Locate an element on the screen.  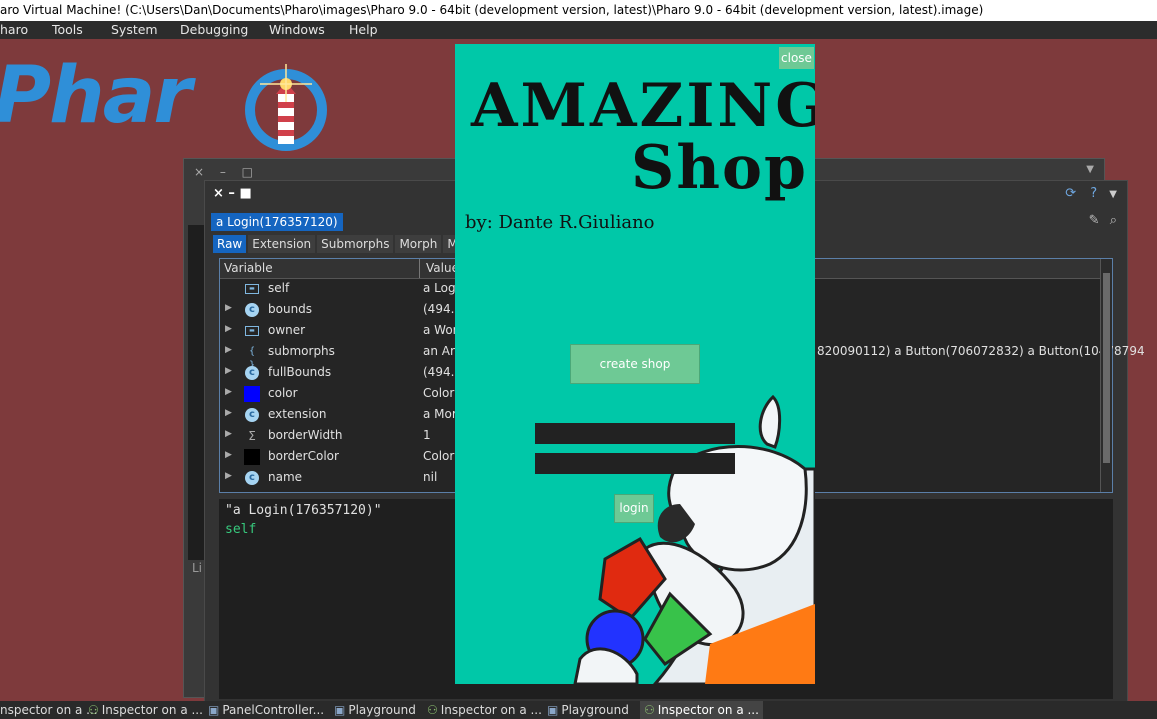
row-name: extension is located at coordinates (297, 414).